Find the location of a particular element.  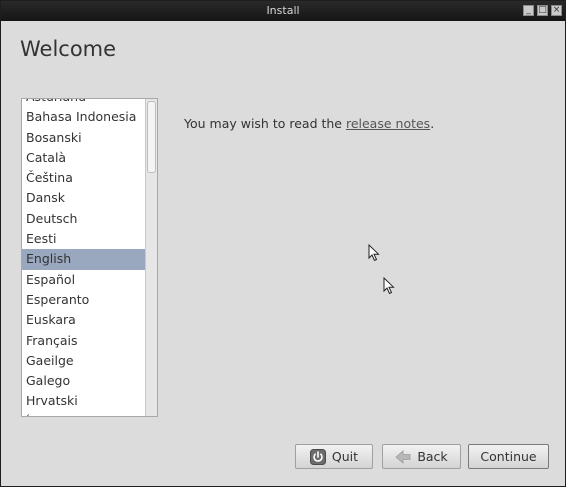

language-list-item: Dansk is located at coordinates (84, 198).